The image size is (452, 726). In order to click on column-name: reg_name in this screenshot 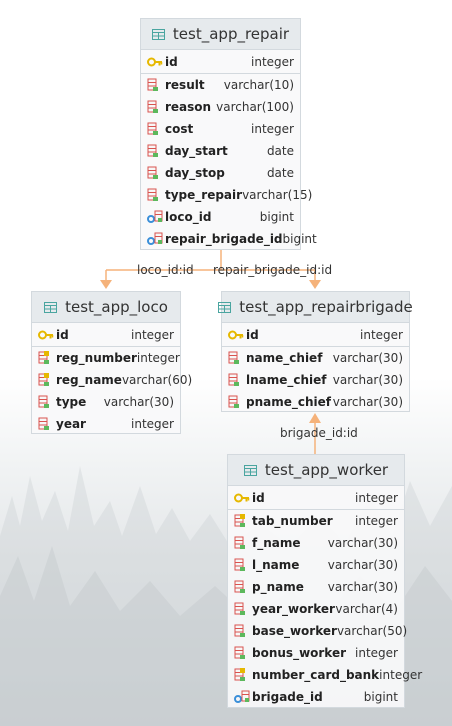, I will do `click(89, 380)`.